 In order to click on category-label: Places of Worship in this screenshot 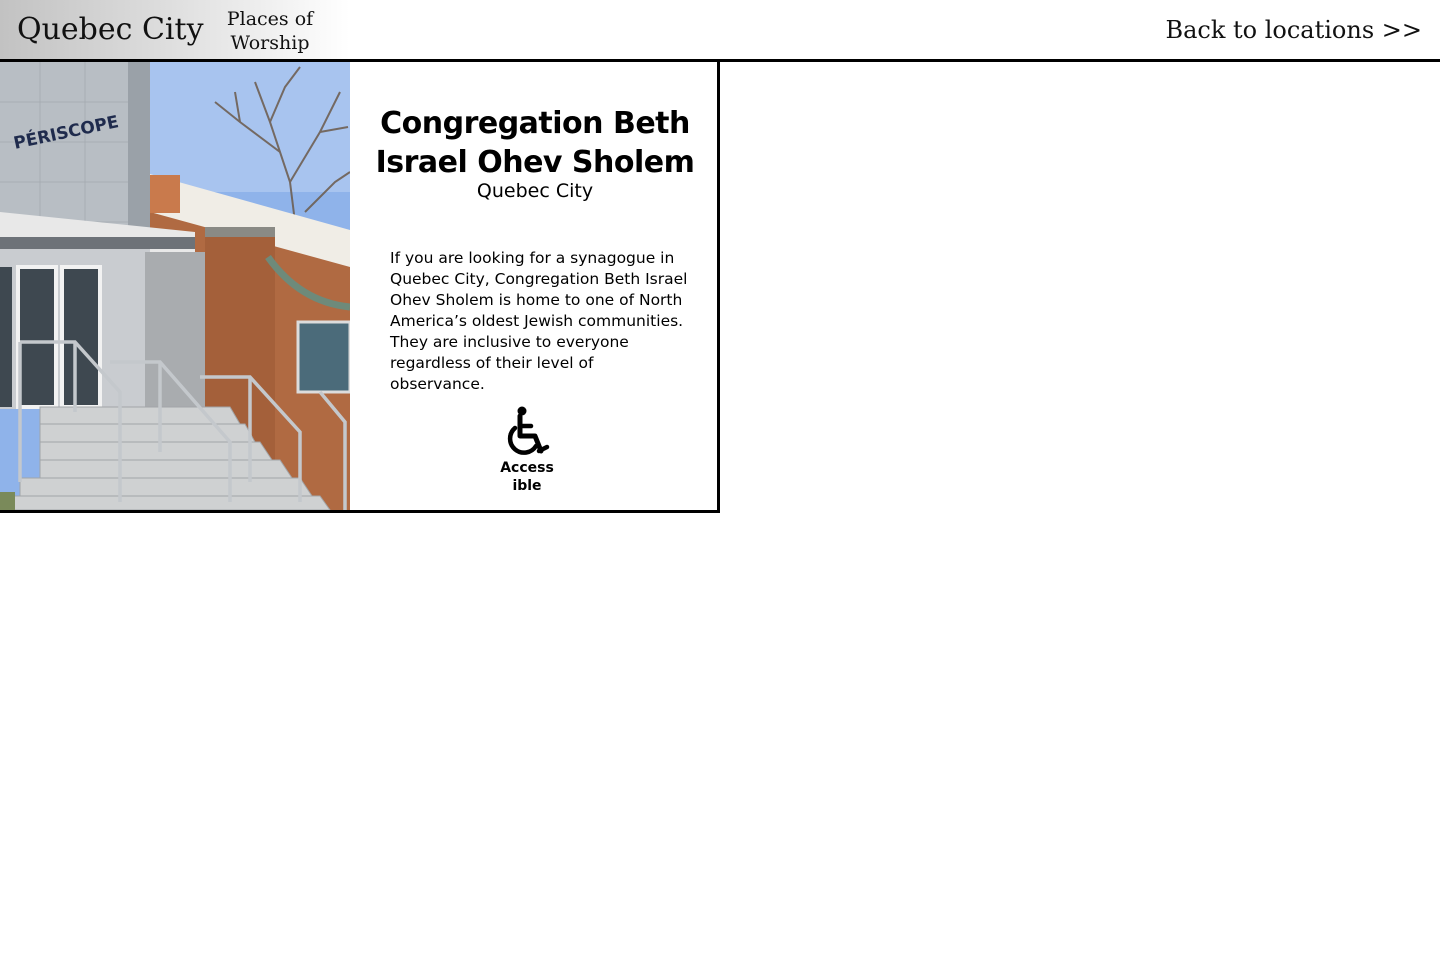, I will do `click(270, 31)`.